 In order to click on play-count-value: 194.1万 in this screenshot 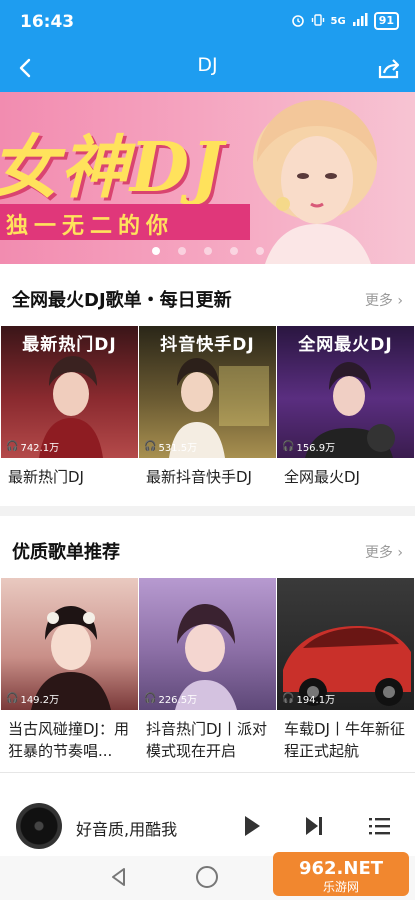, I will do `click(316, 700)`.